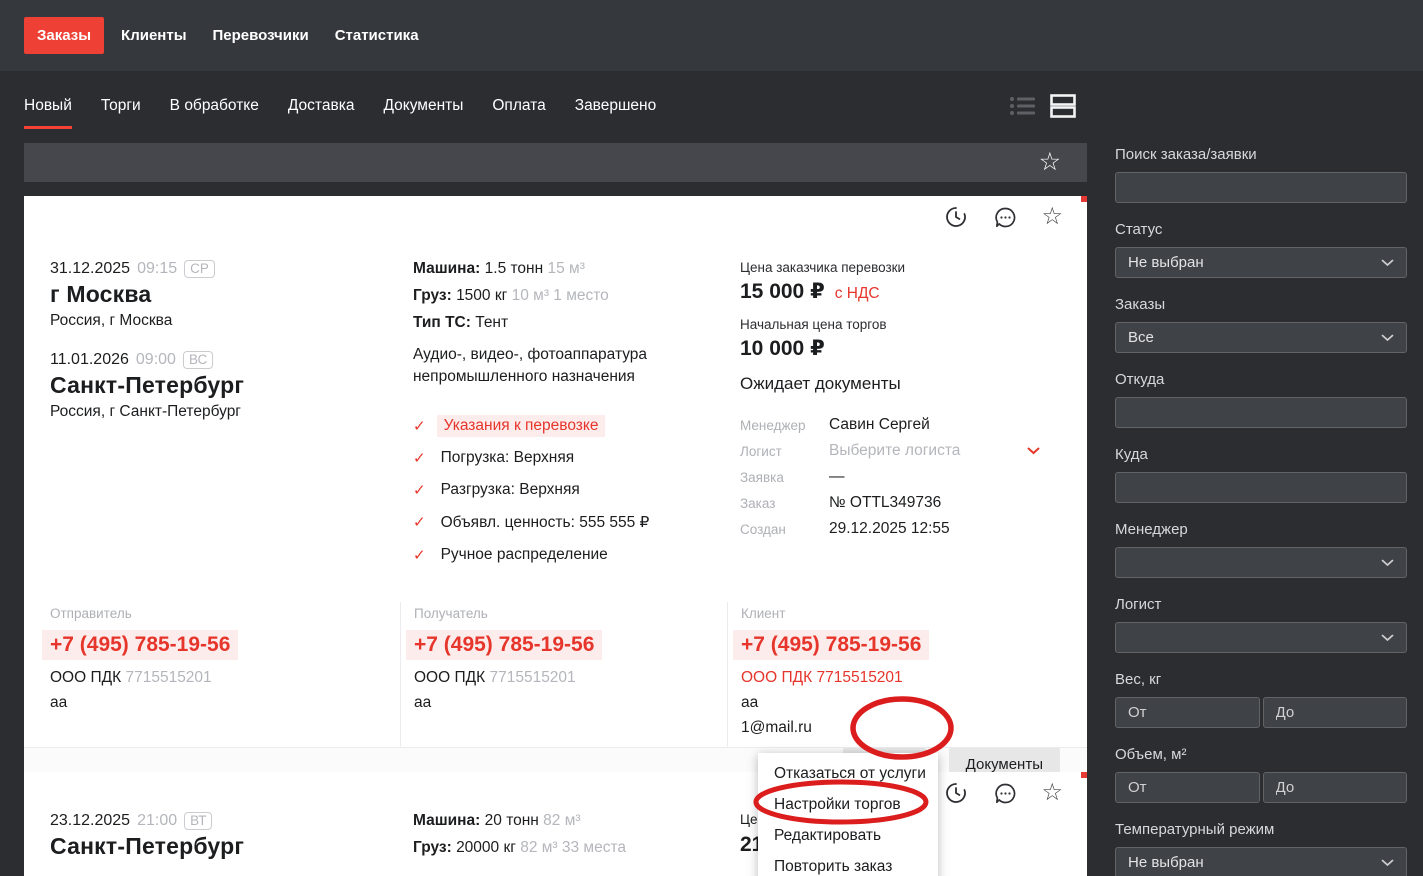 This screenshot has height=876, width=1423. What do you see at coordinates (121, 106) in the screenshot?
I see `tab-bidding: Торги` at bounding box center [121, 106].